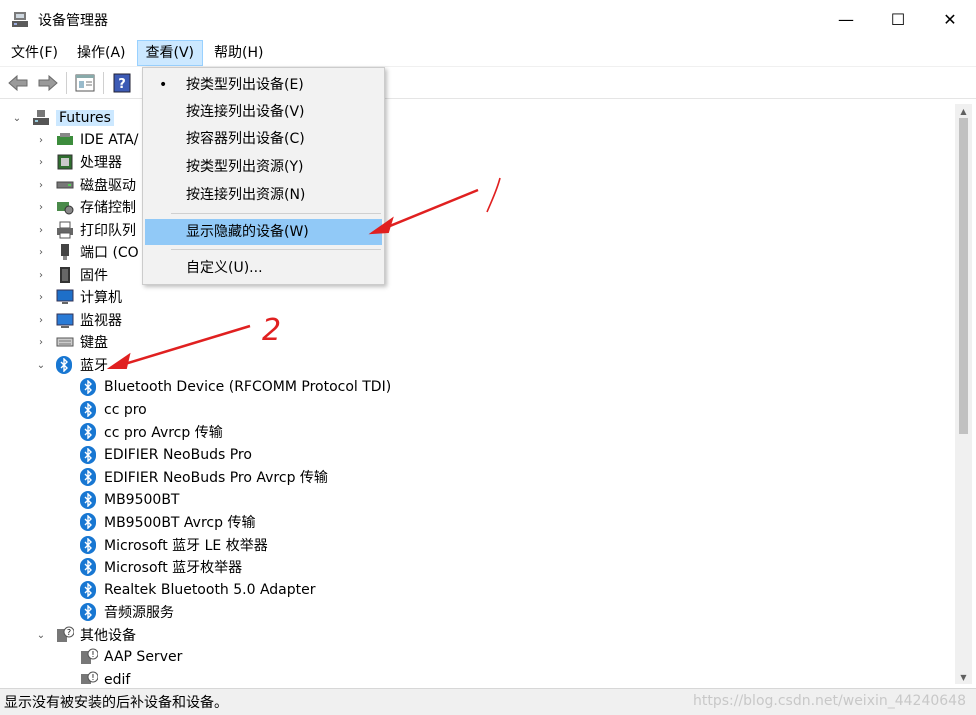  What do you see at coordinates (20, 20) in the screenshot?
I see `device-manager-icon` at bounding box center [20, 20].